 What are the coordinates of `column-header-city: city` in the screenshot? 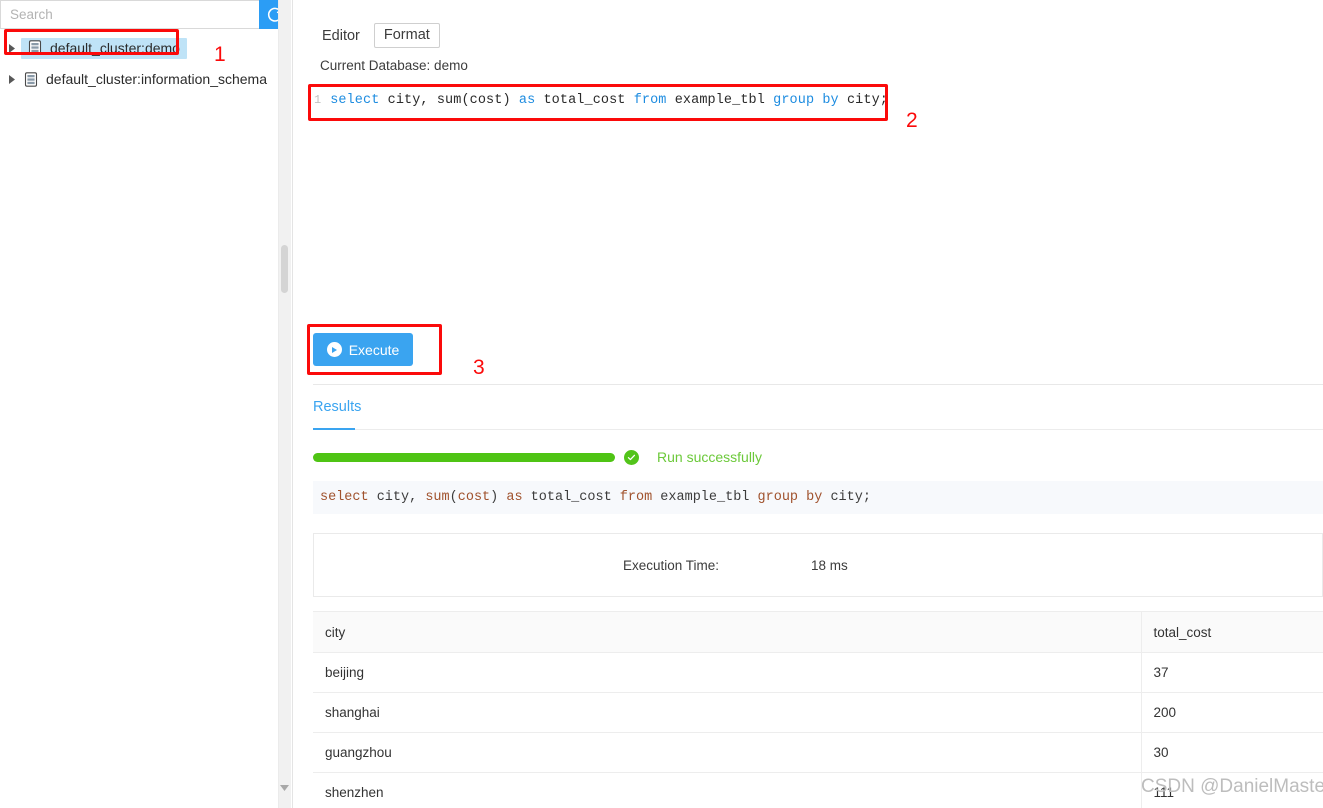 It's located at (727, 632).